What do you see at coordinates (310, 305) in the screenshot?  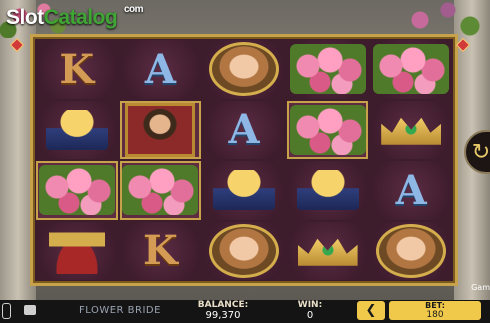 I see `win-label: WIN:` at bounding box center [310, 305].